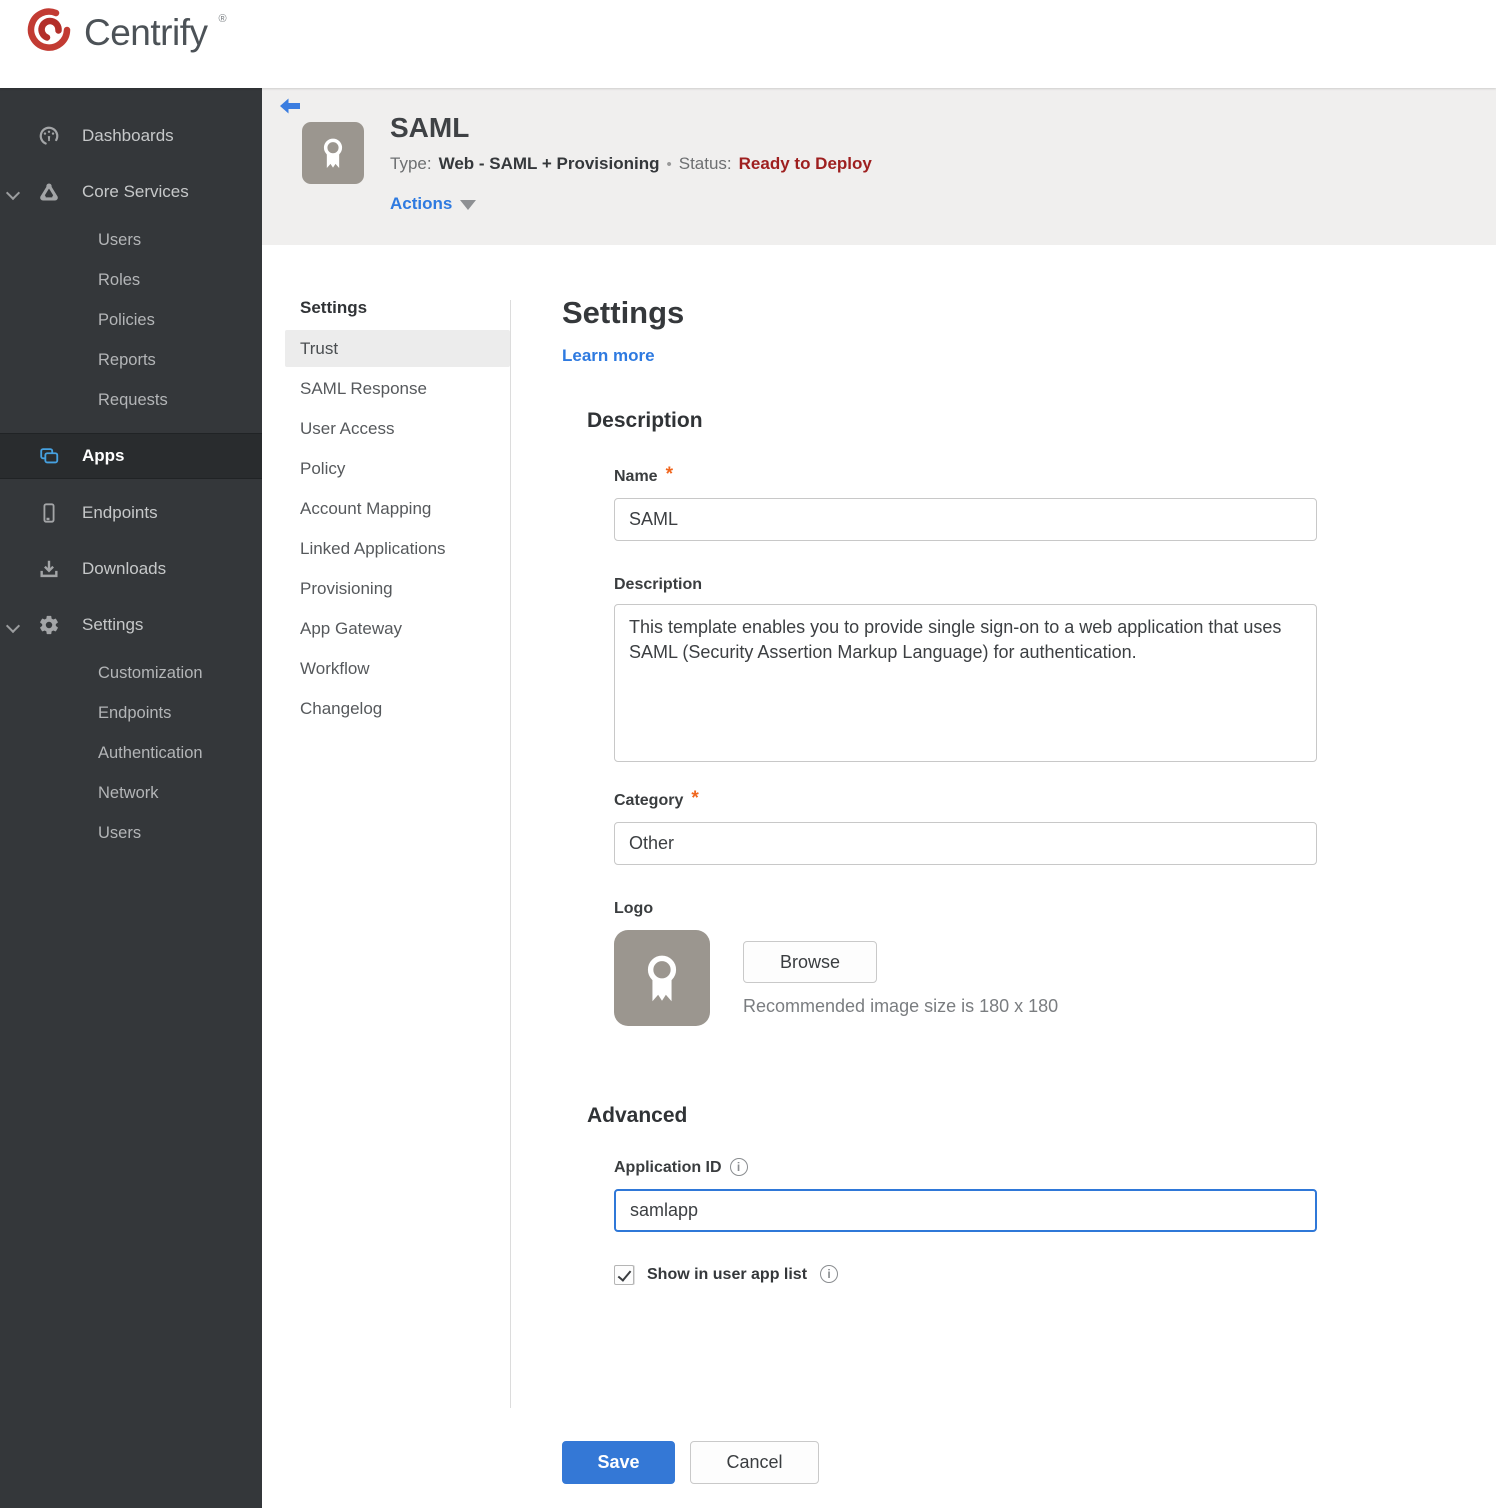 Image resolution: width=1496 pixels, height=1508 pixels. What do you see at coordinates (608, 356) in the screenshot?
I see `learn-more-link: Learn more` at bounding box center [608, 356].